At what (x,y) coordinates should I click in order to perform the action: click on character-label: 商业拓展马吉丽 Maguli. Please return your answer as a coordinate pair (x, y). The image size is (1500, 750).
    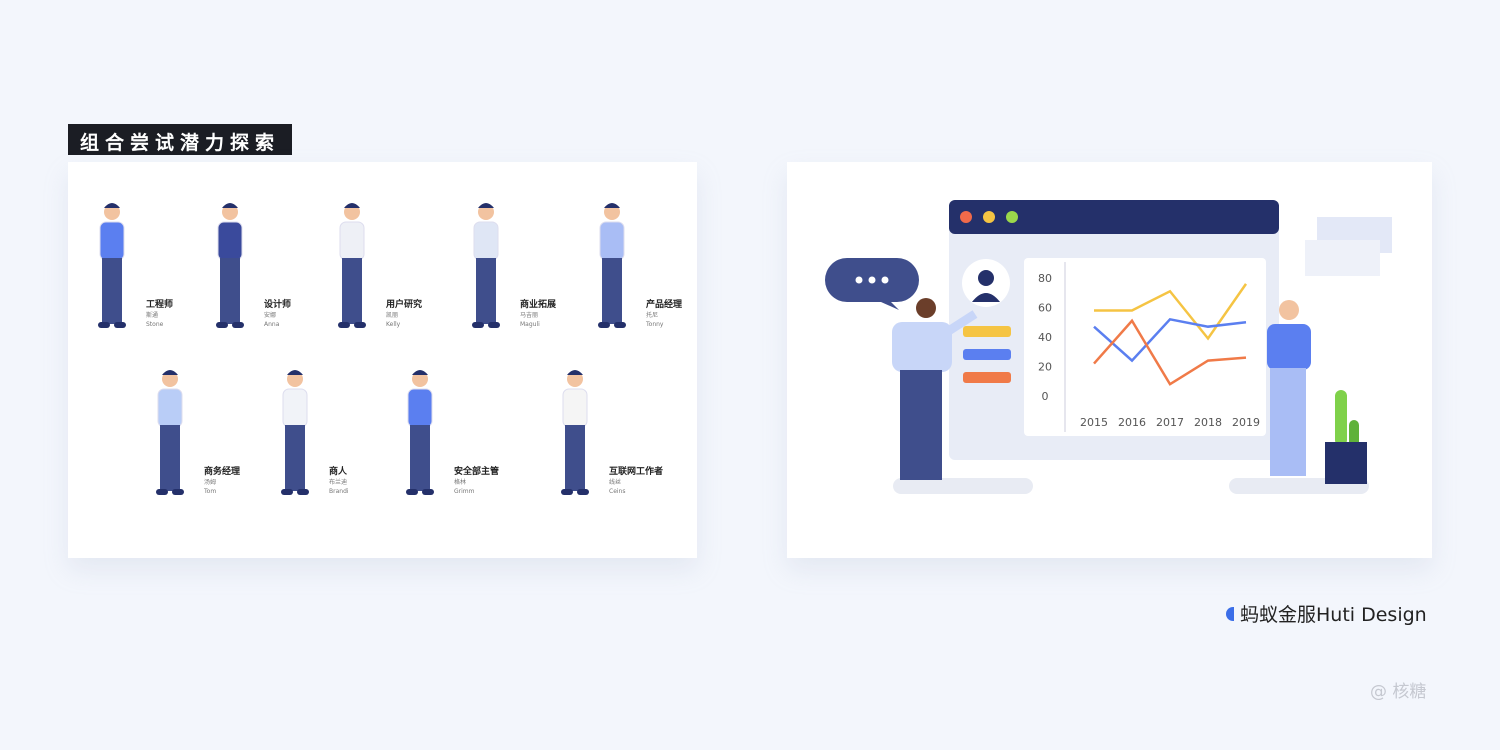
    Looking at the image, I should click on (538, 314).